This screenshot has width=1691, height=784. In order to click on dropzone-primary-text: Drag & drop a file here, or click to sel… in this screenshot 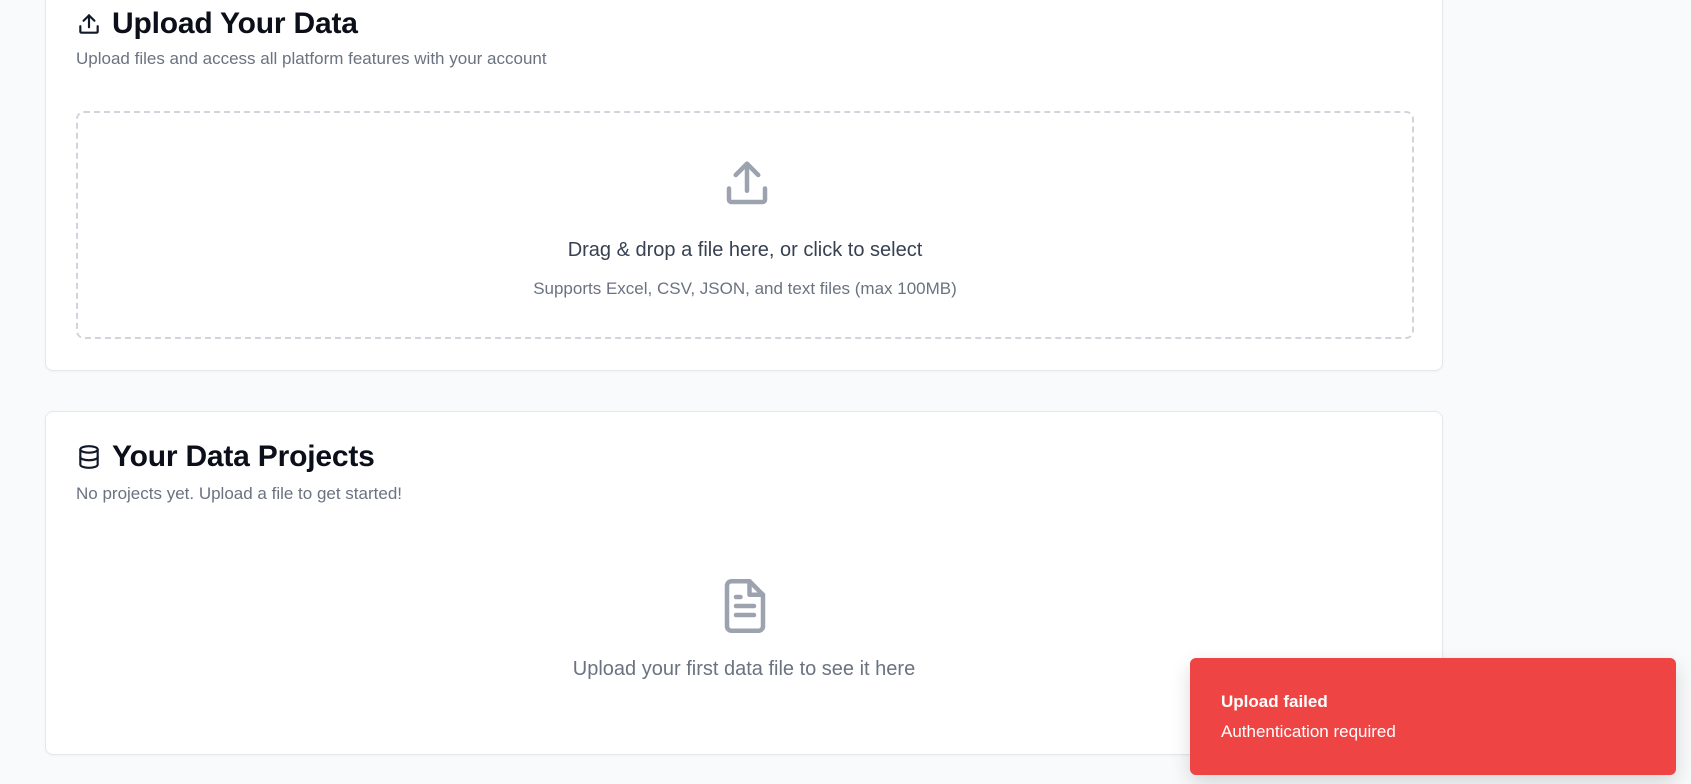, I will do `click(745, 250)`.